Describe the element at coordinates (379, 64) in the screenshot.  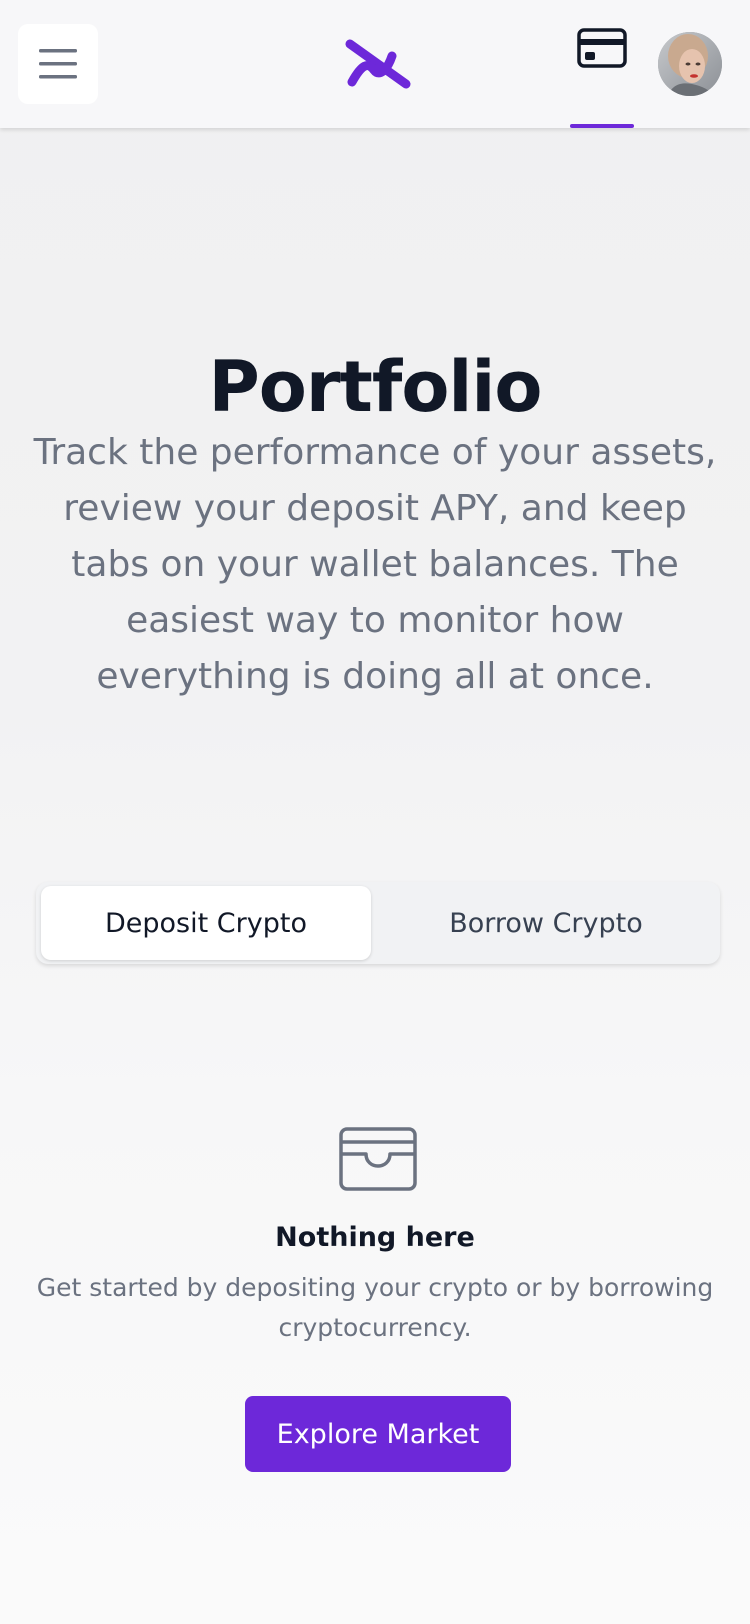
I see `brand-logo-icon` at that location.